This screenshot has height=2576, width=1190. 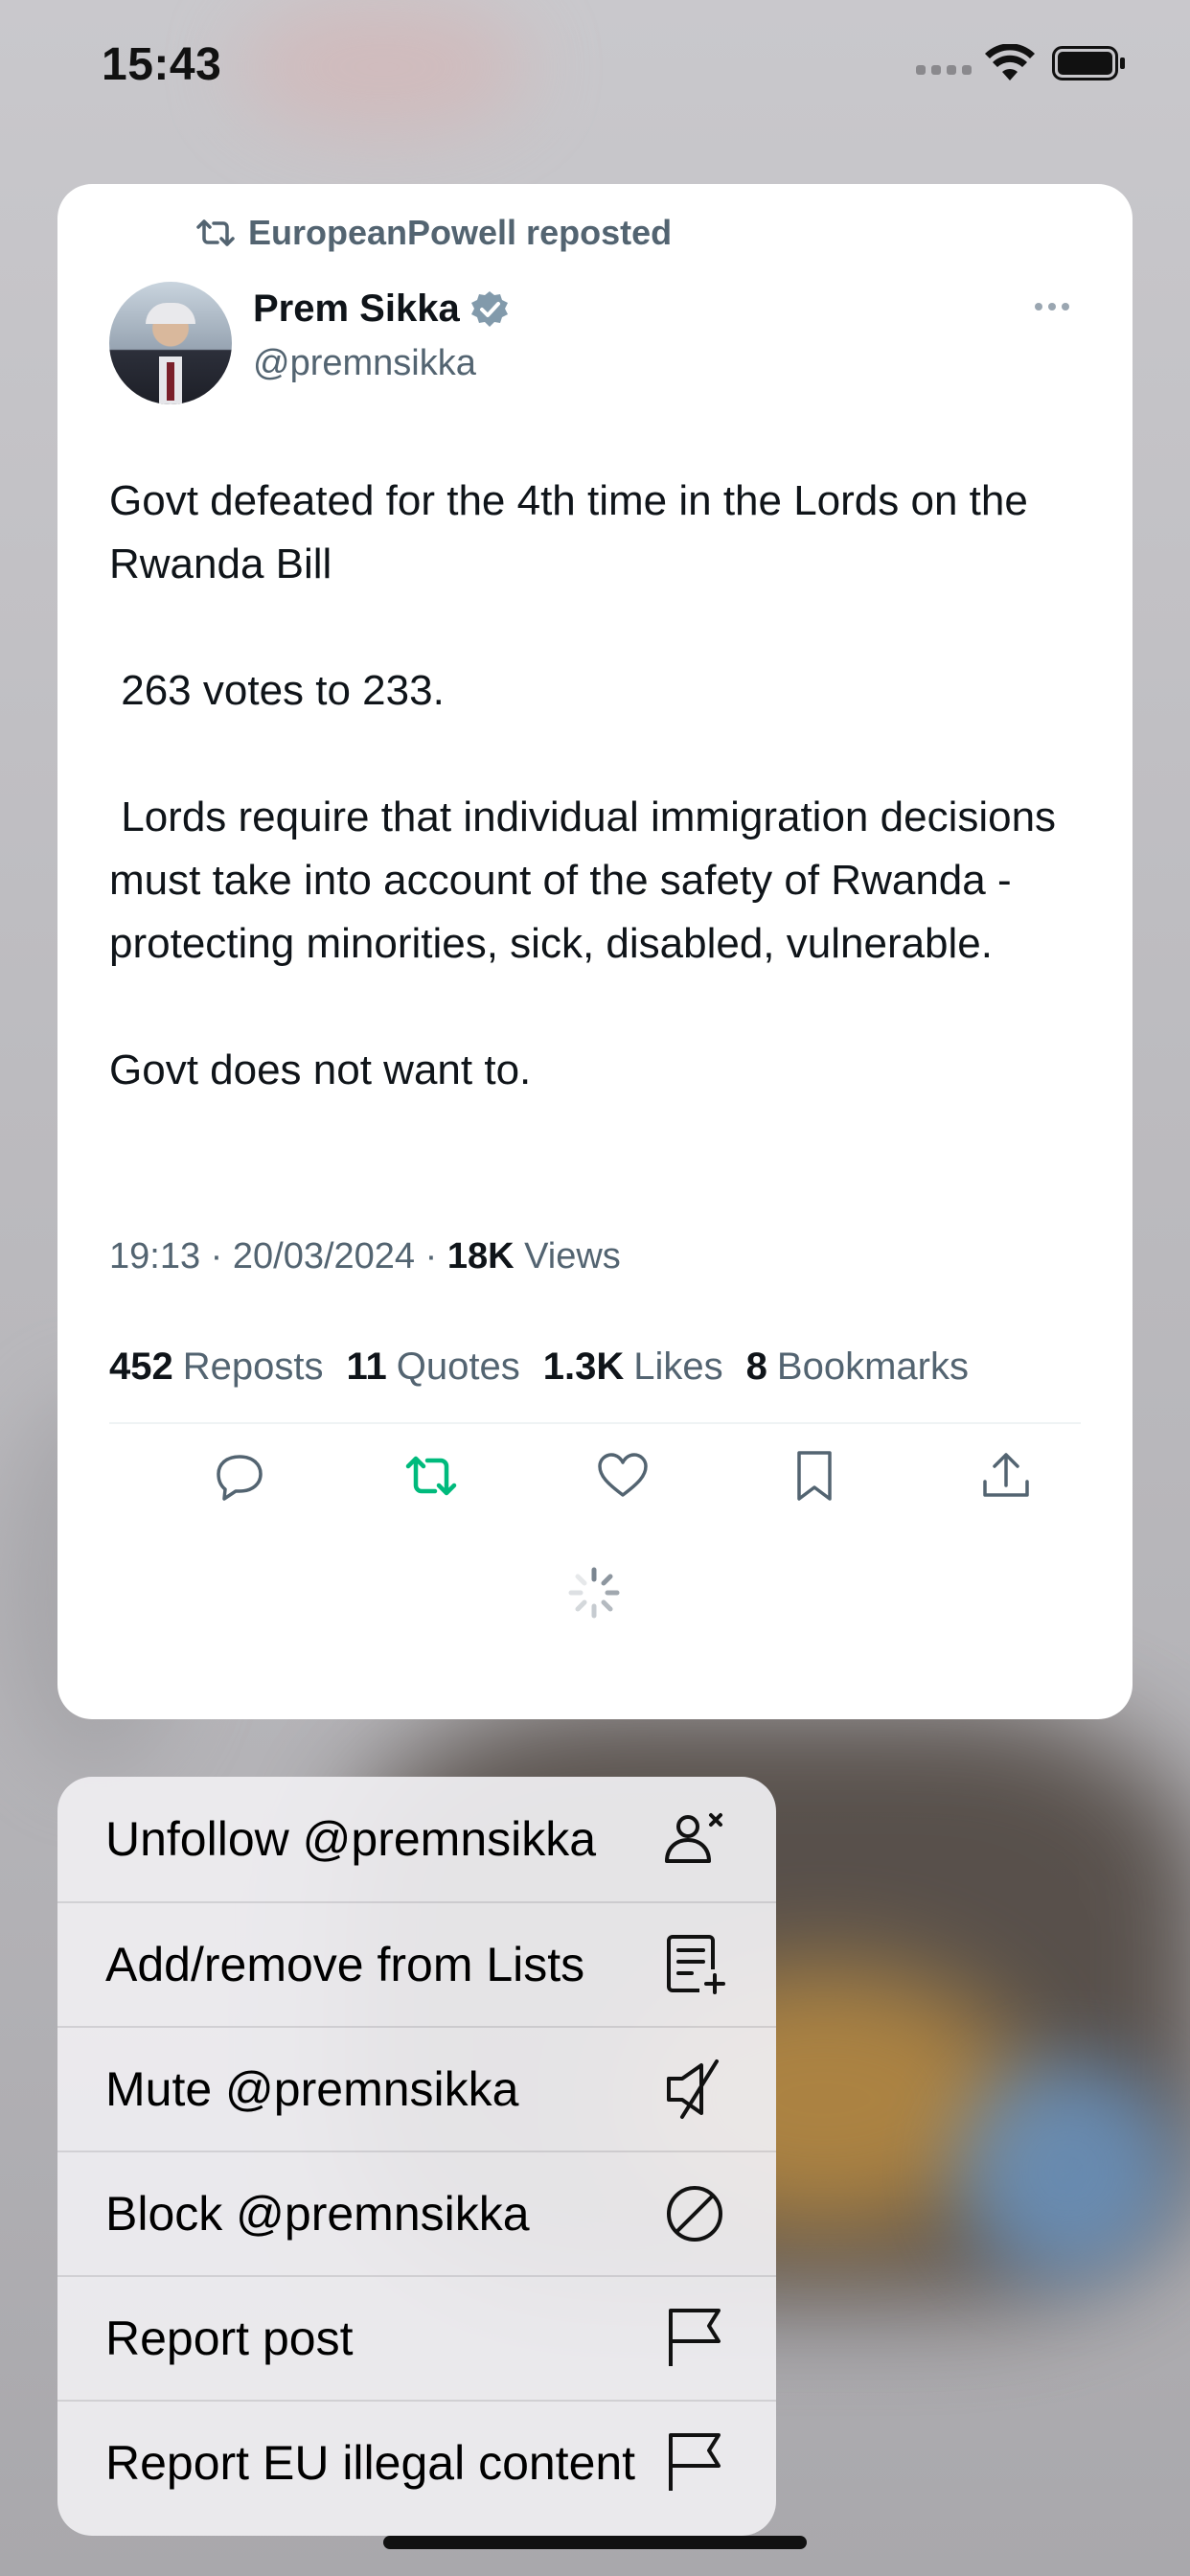 What do you see at coordinates (273, 1256) in the screenshot?
I see `post-timestamp: 19:13 · 20/03/2024 ·` at bounding box center [273, 1256].